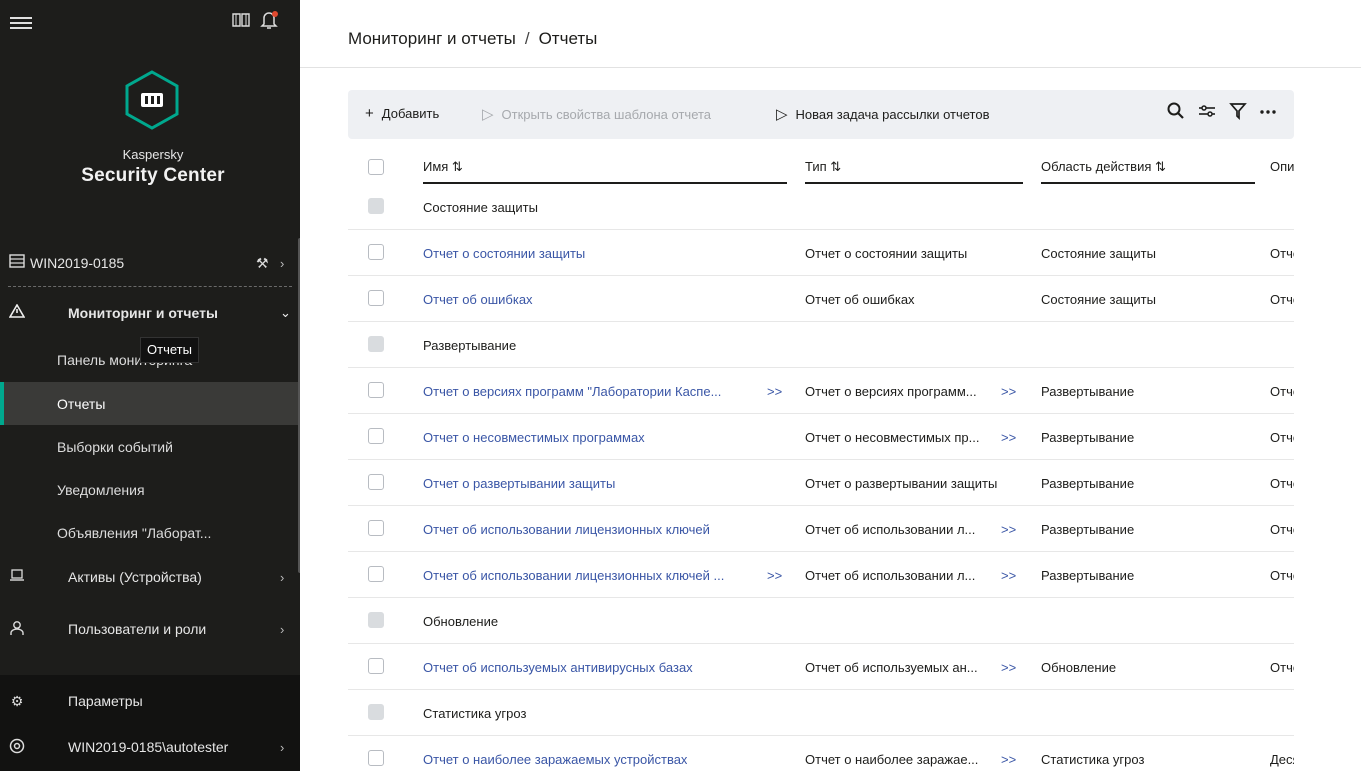  Describe the element at coordinates (596, 114) in the screenshot. I see `open-template-properties-button: ▷ Открыть свойства шаблона отчета` at that location.